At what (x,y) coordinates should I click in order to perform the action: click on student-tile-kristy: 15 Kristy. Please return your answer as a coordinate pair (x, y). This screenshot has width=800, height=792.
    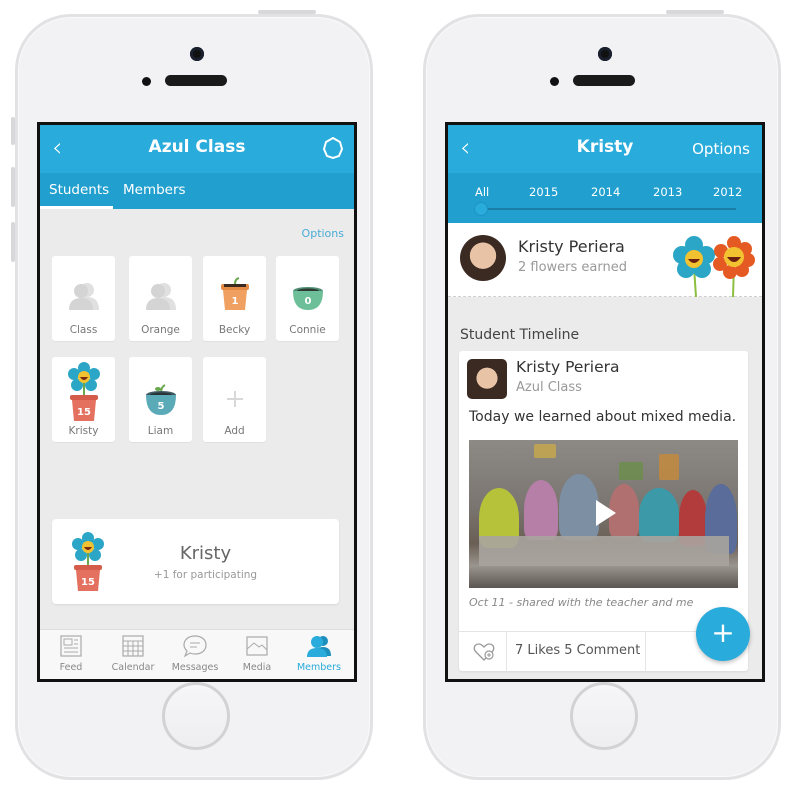
    Looking at the image, I should click on (83, 399).